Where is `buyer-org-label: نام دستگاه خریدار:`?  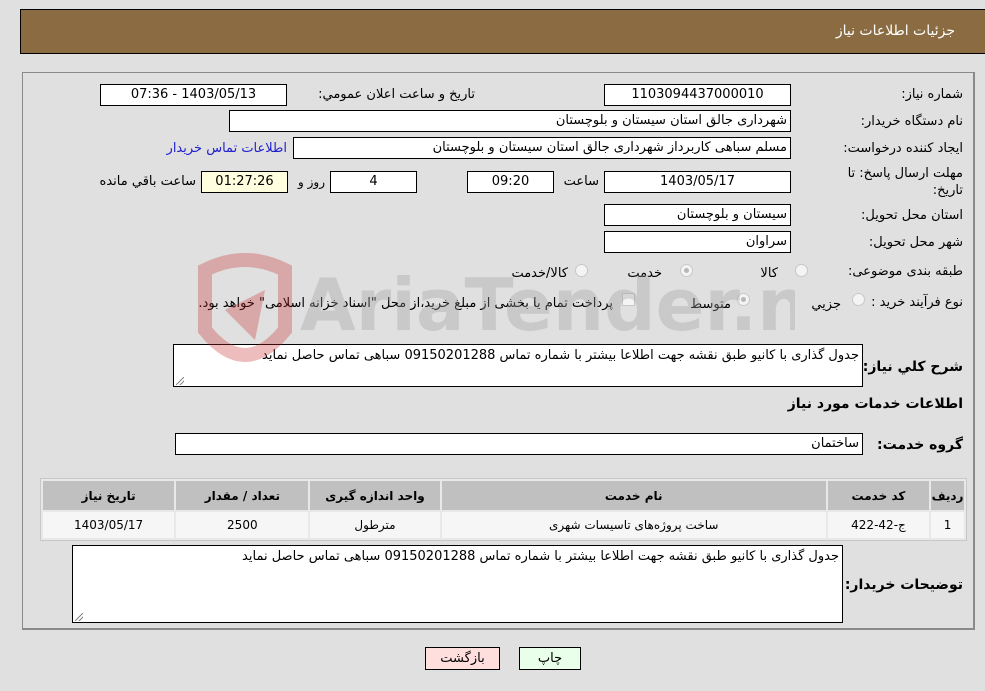
buyer-org-label: نام دستگاه خریدار: is located at coordinates (911, 121).